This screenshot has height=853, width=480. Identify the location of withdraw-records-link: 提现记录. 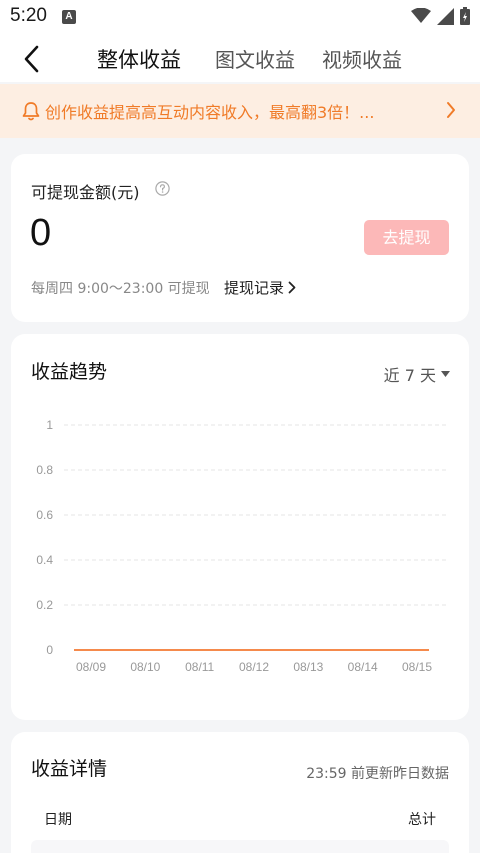
(260, 287).